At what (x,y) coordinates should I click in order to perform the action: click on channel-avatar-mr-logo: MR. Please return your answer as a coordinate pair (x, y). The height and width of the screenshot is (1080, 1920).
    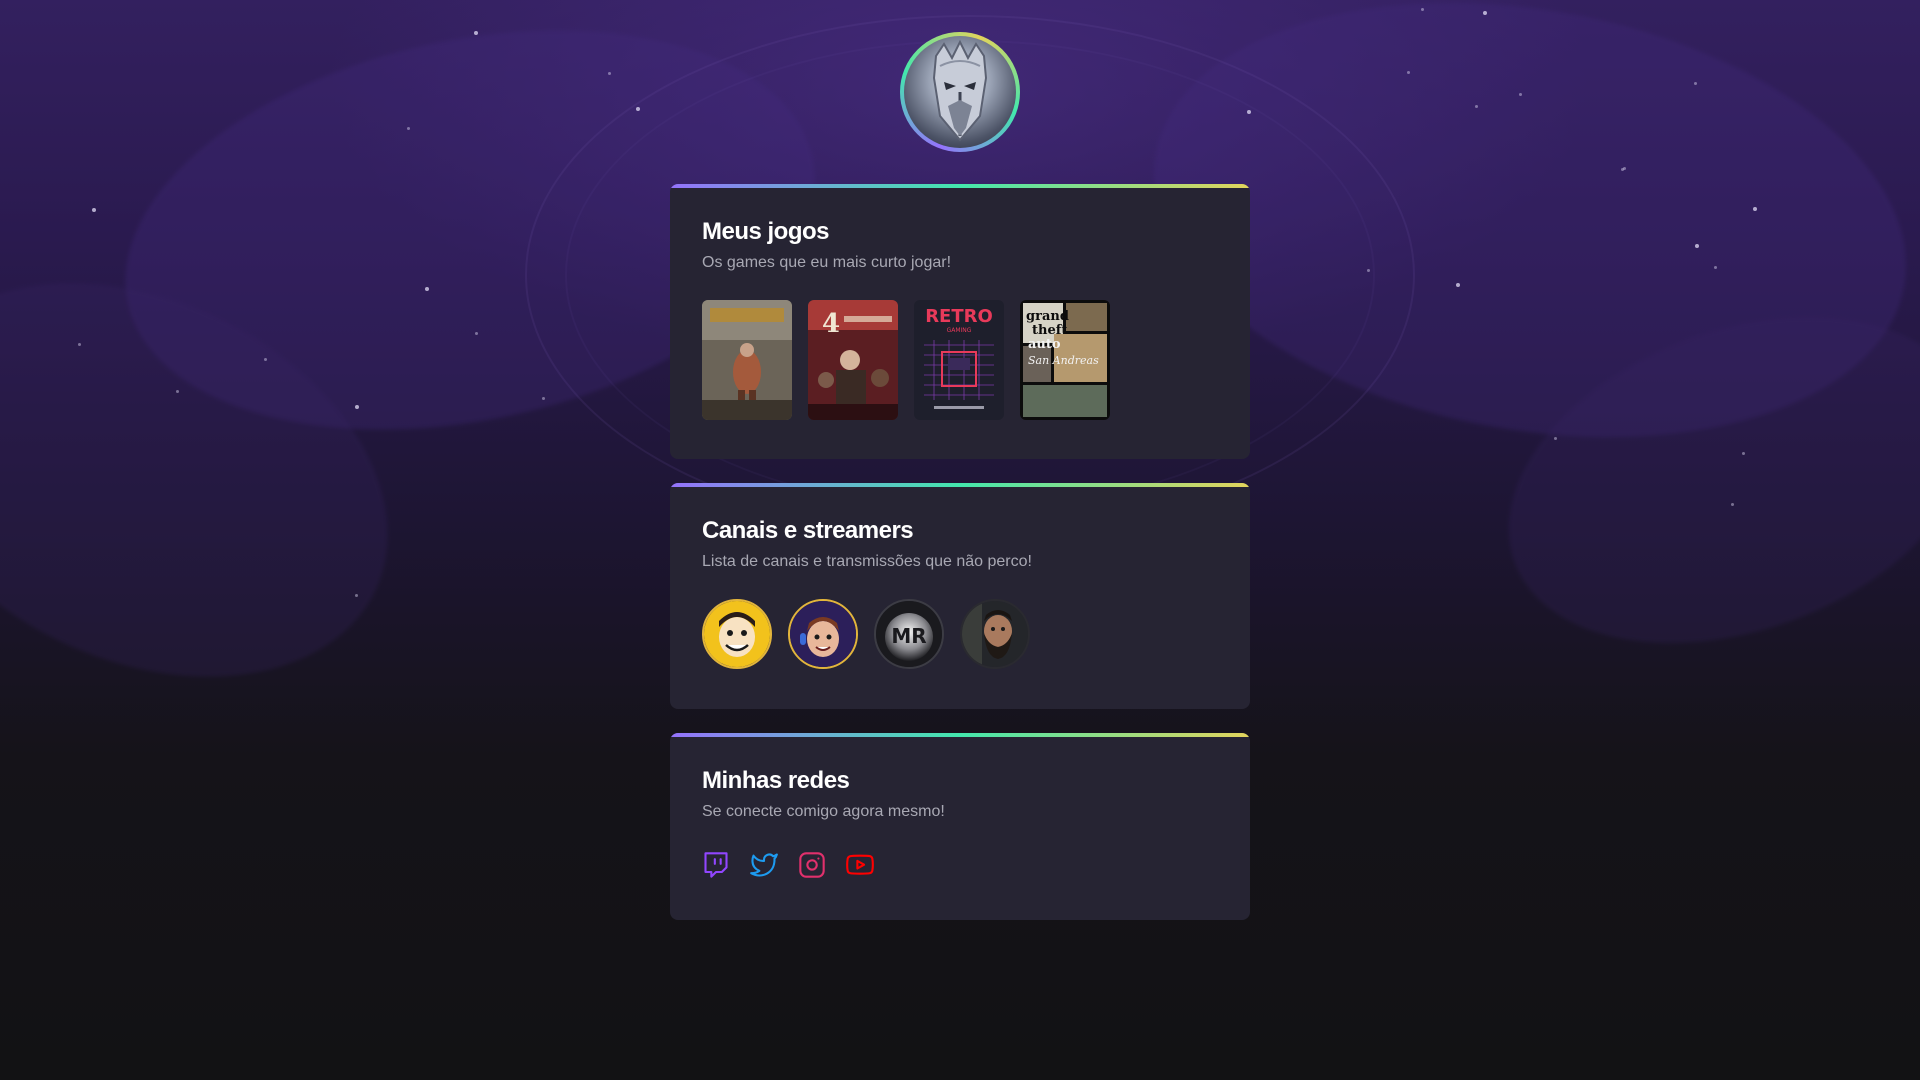
    Looking at the image, I should click on (909, 634).